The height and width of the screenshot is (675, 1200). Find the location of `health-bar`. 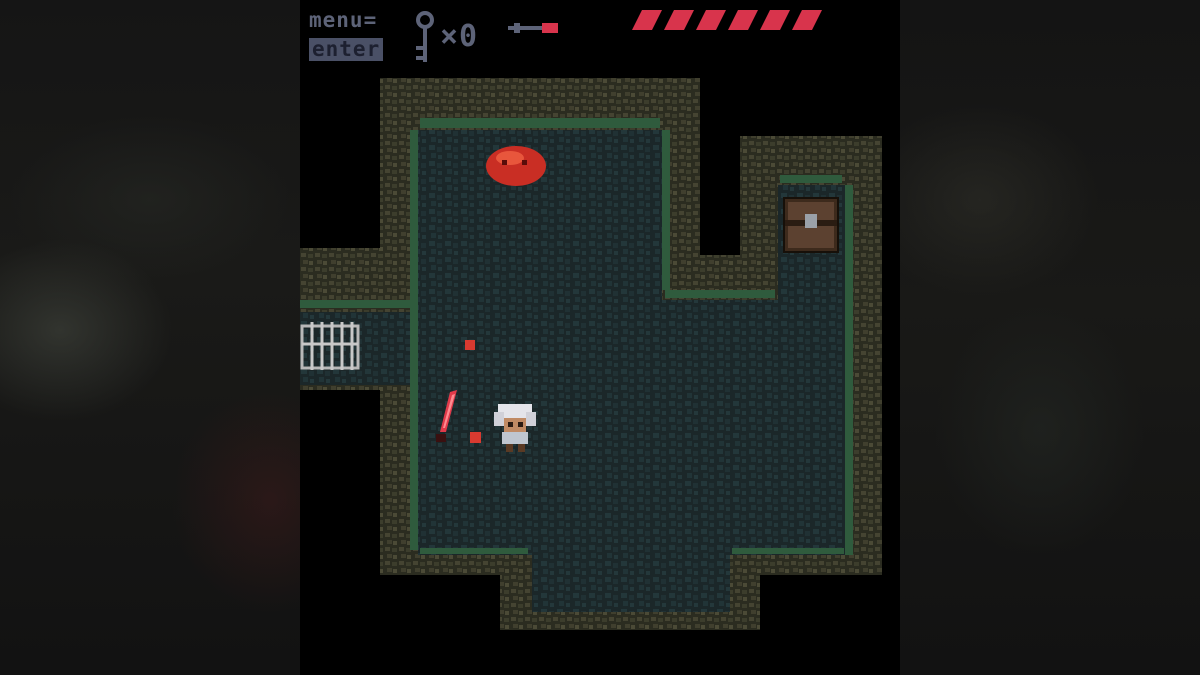

health-bar is located at coordinates (729, 20).